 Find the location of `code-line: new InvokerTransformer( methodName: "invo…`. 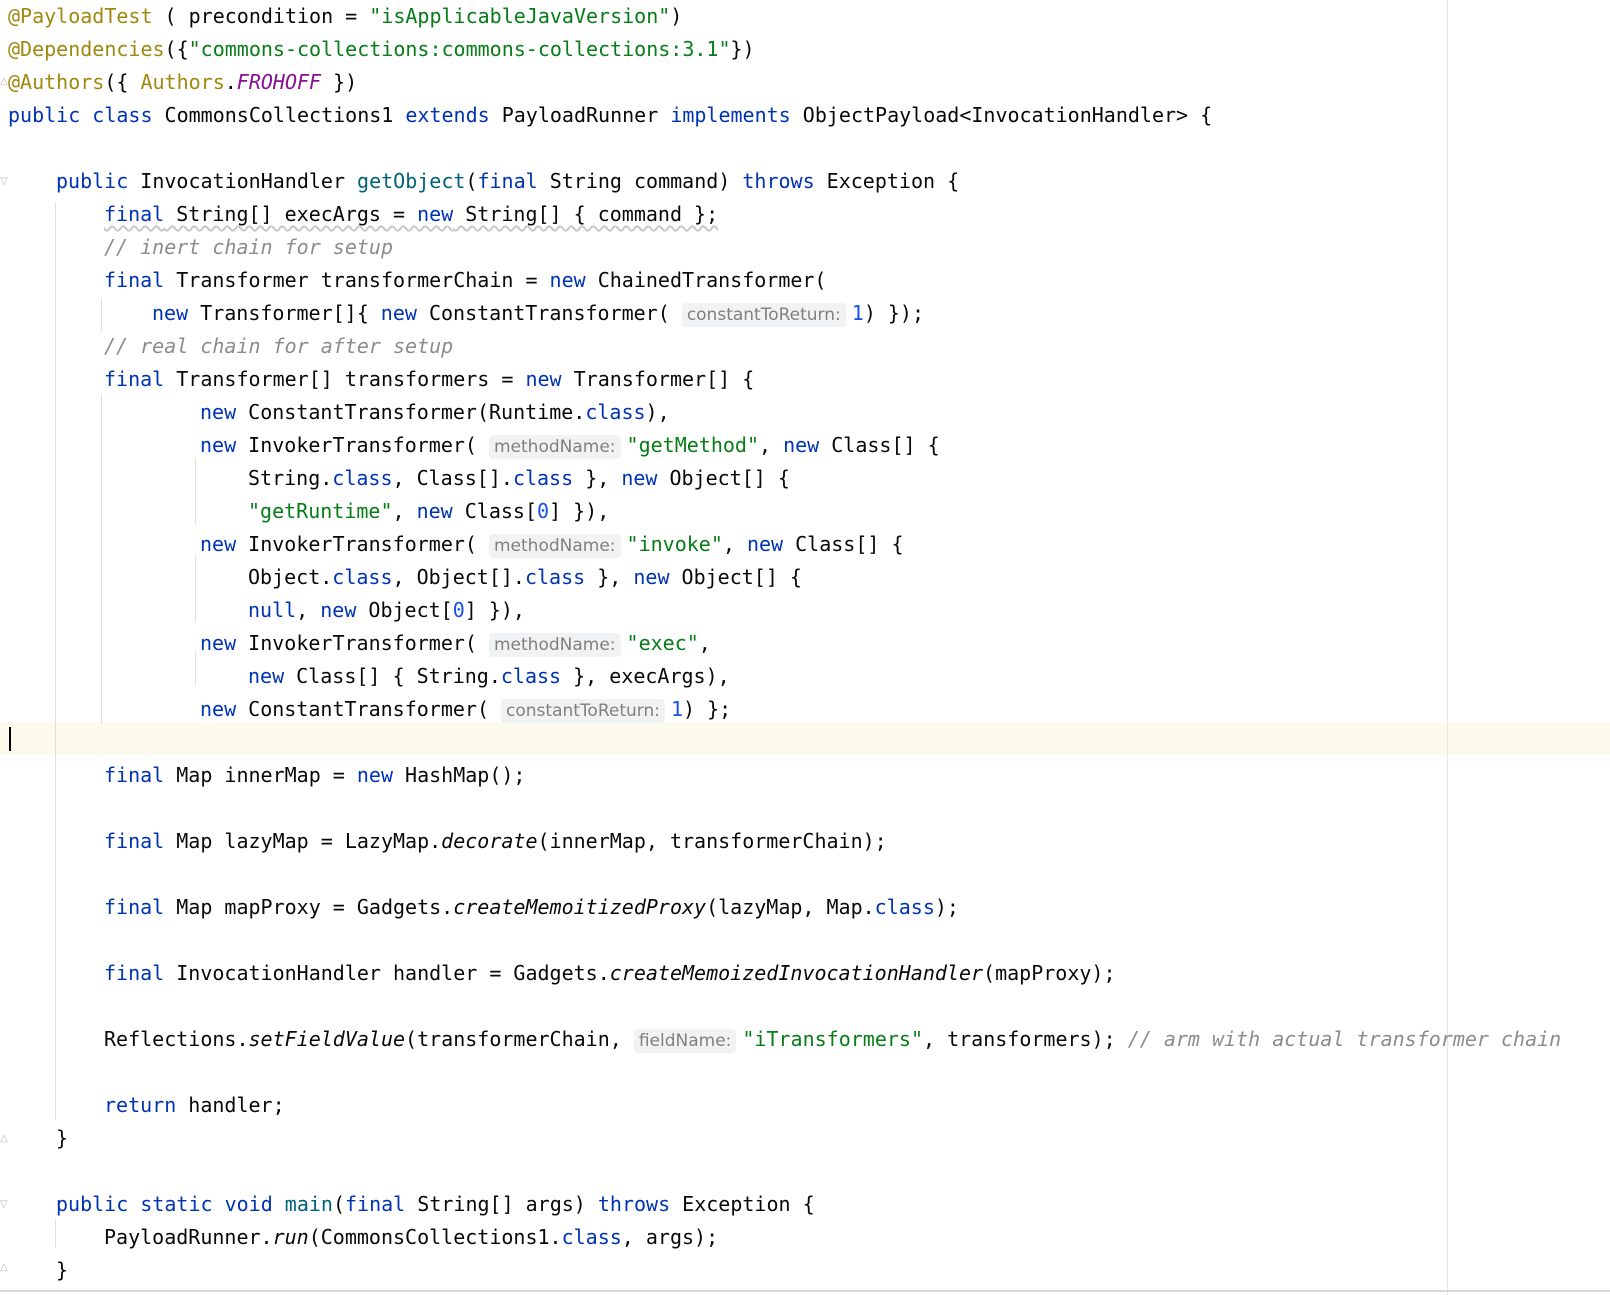

code-line: new InvokerTransformer( methodName: "invo… is located at coordinates (552, 545).